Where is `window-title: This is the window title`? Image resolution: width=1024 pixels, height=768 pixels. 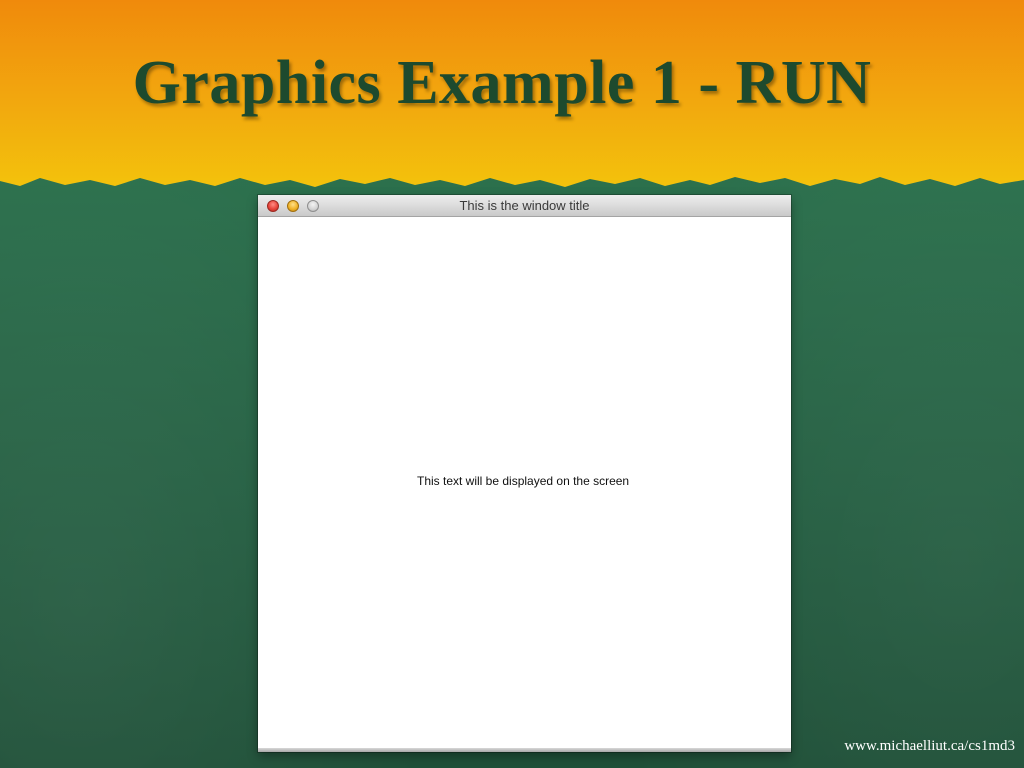
window-title: This is the window title is located at coordinates (524, 205).